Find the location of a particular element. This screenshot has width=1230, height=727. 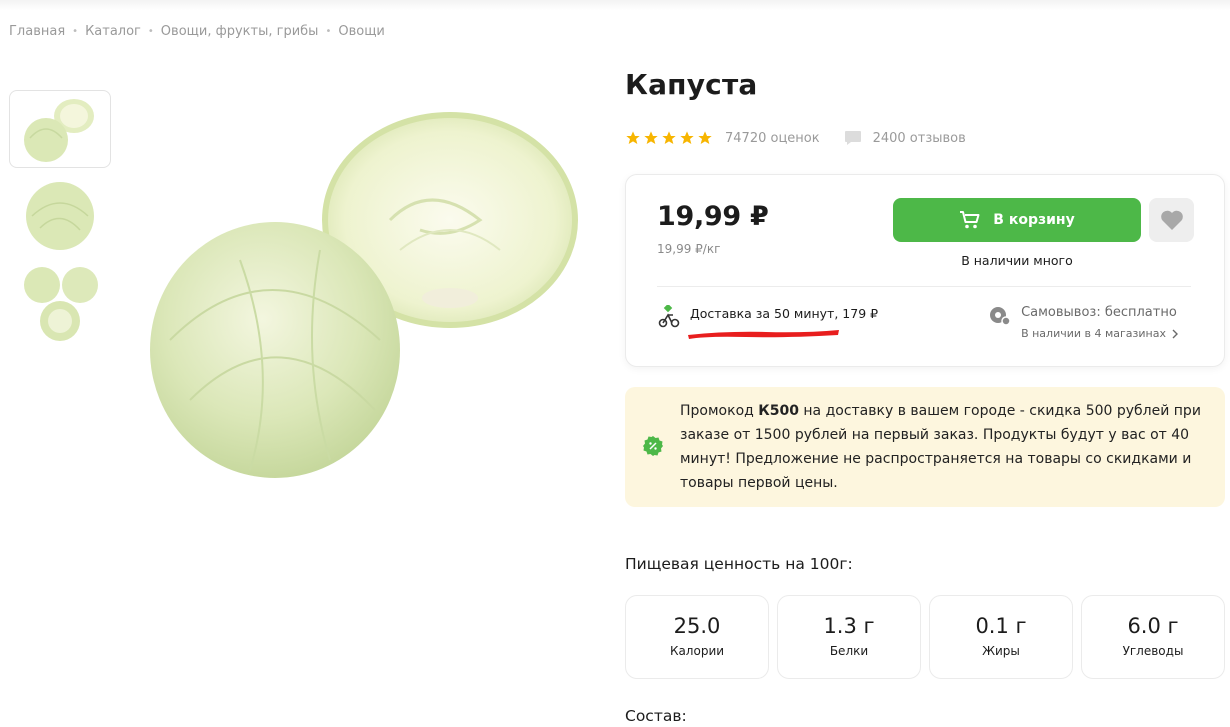

divider is located at coordinates (924, 286).